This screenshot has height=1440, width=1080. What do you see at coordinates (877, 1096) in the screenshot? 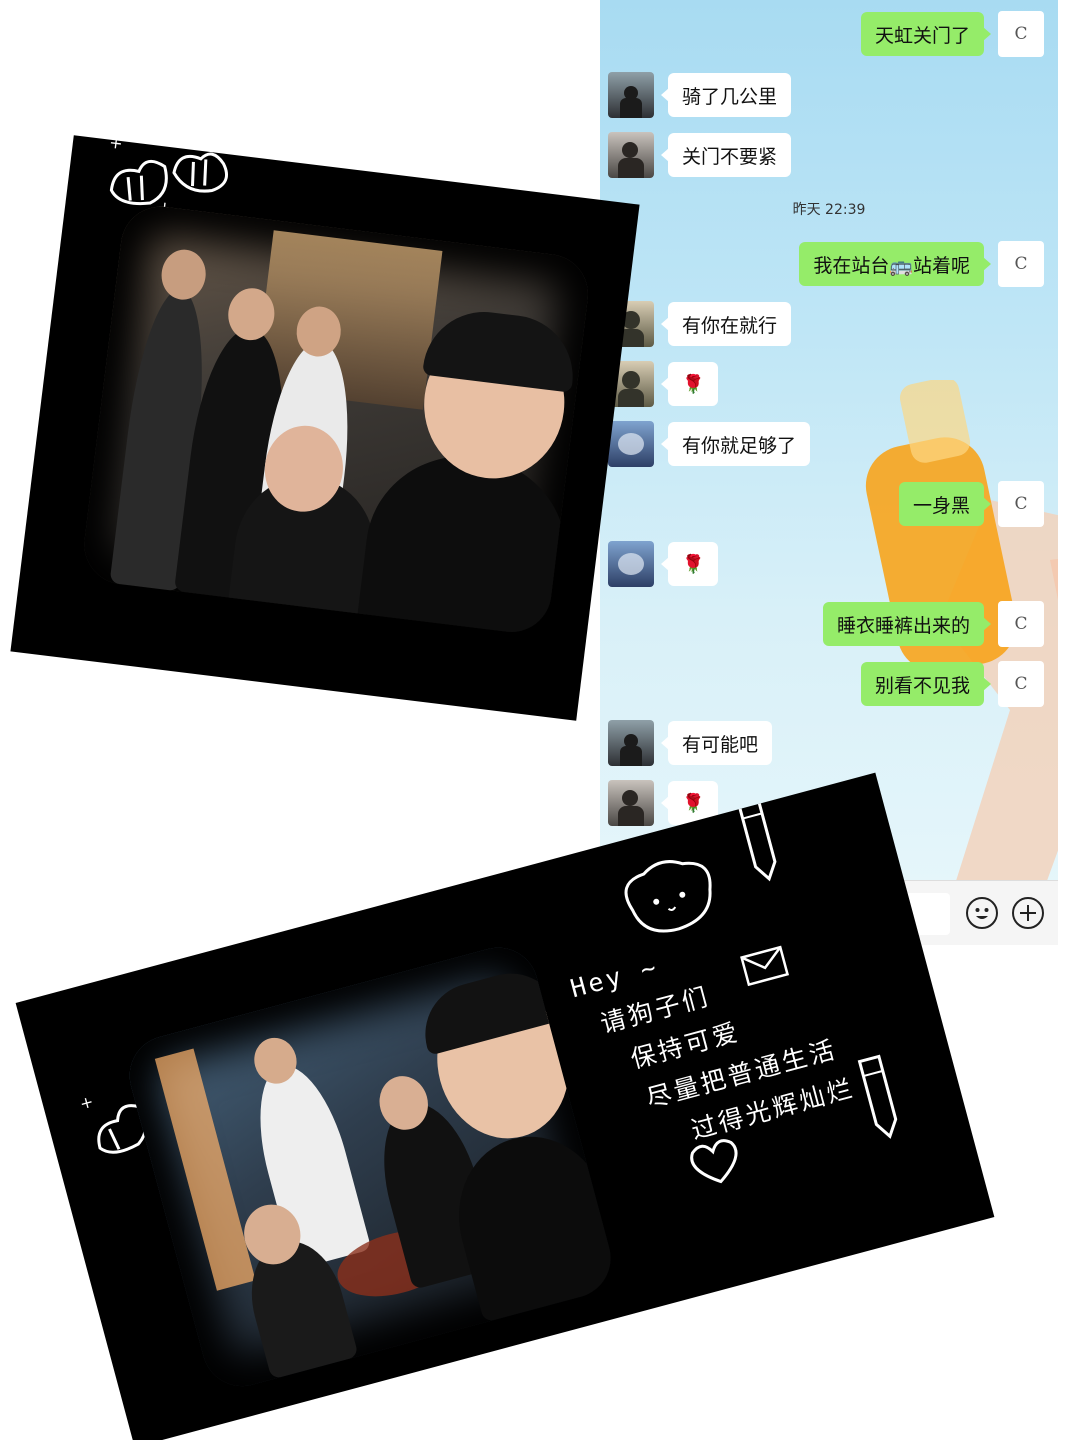
I see `pencil-icon` at bounding box center [877, 1096].